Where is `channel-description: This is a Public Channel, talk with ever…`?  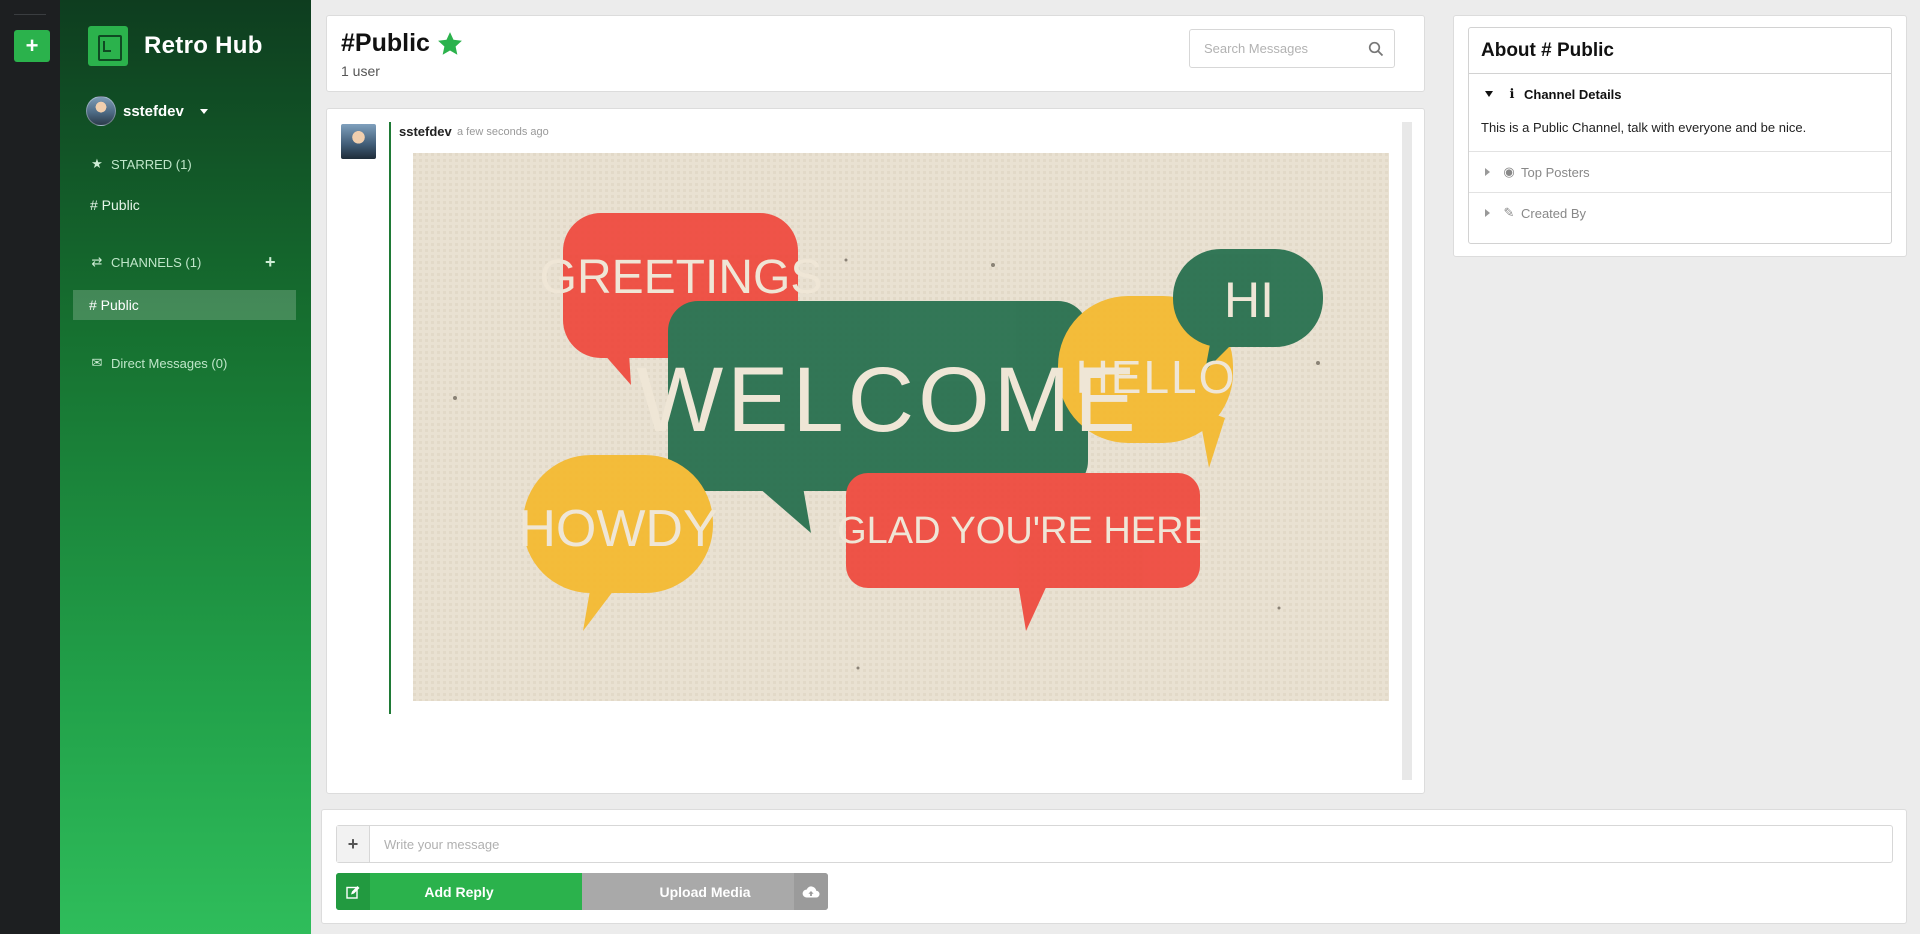
channel-description: This is a Public Channel, talk with ever… is located at coordinates (1644, 127).